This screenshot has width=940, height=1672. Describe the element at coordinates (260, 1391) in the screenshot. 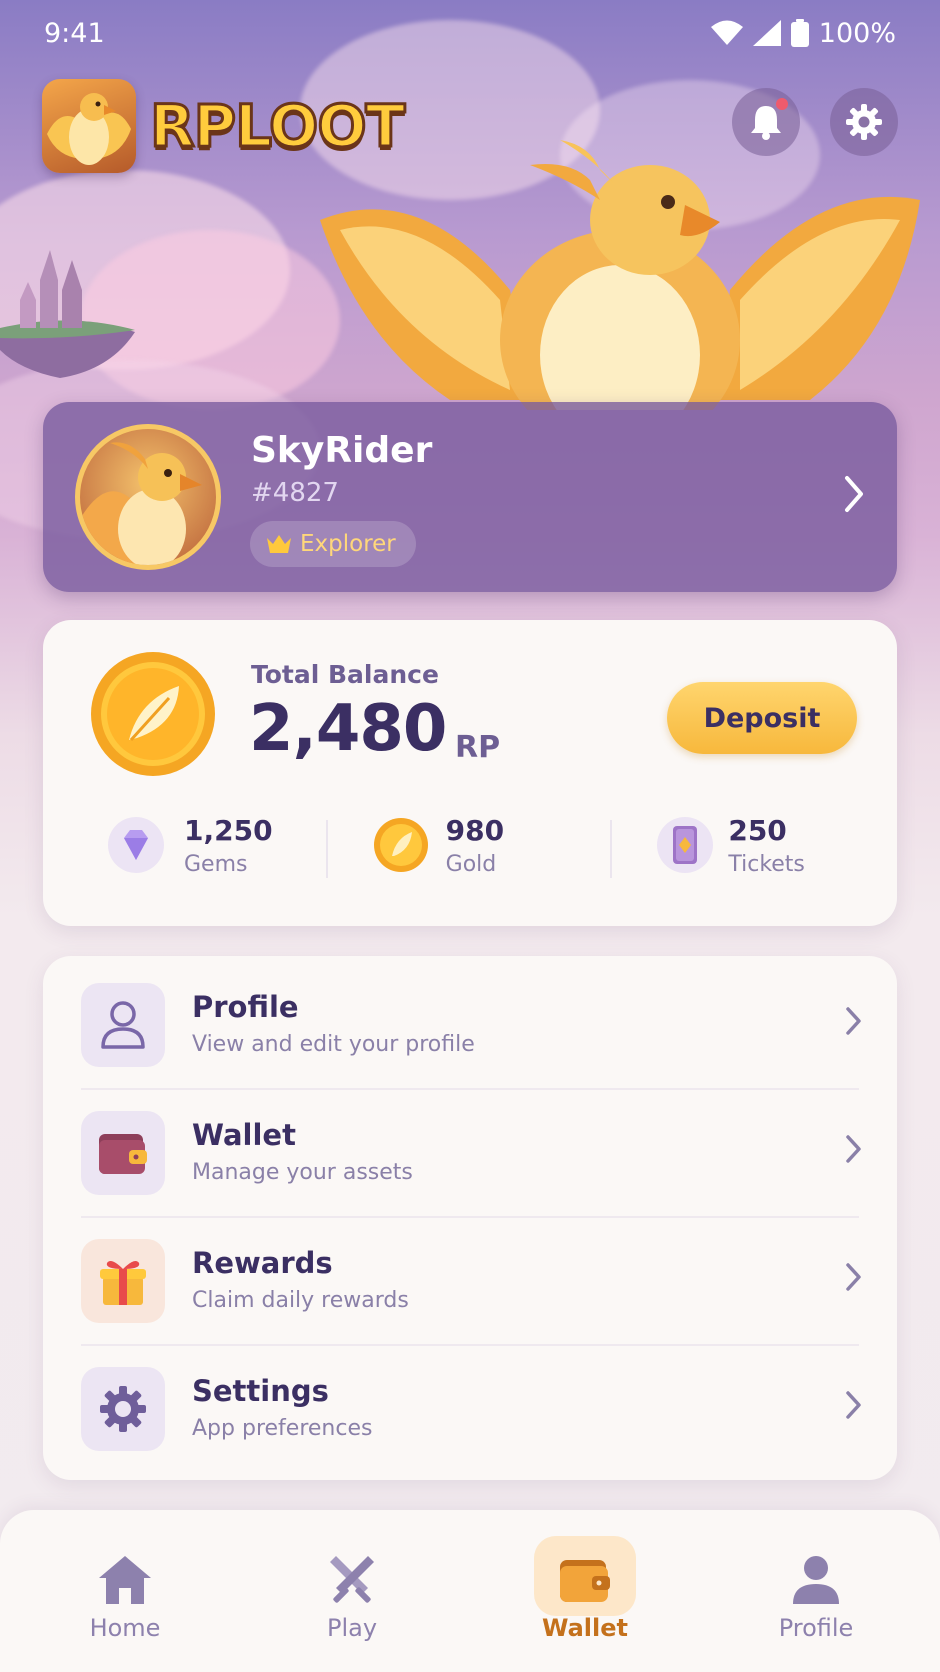

I see `menu-item-title: Settings` at that location.